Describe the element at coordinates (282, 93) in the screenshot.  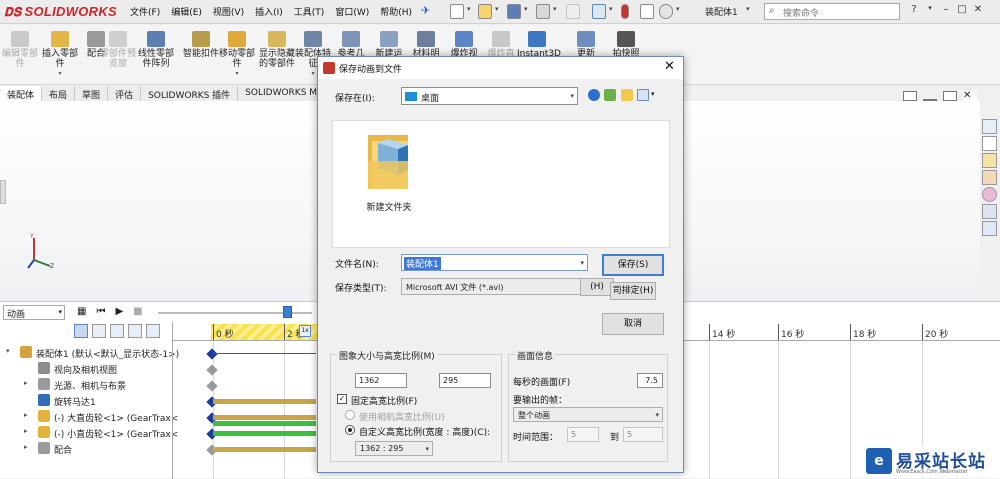
I see `tab-solidworks-mbd: SOLIDWORKS M` at that location.